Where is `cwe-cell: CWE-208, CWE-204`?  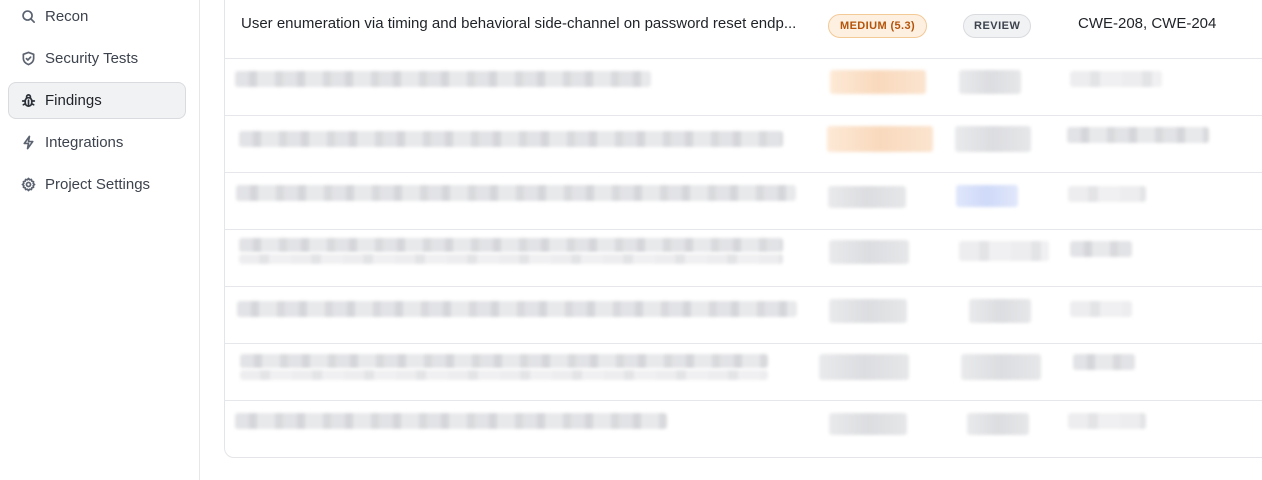 cwe-cell: CWE-208, CWE-204 is located at coordinates (1147, 23).